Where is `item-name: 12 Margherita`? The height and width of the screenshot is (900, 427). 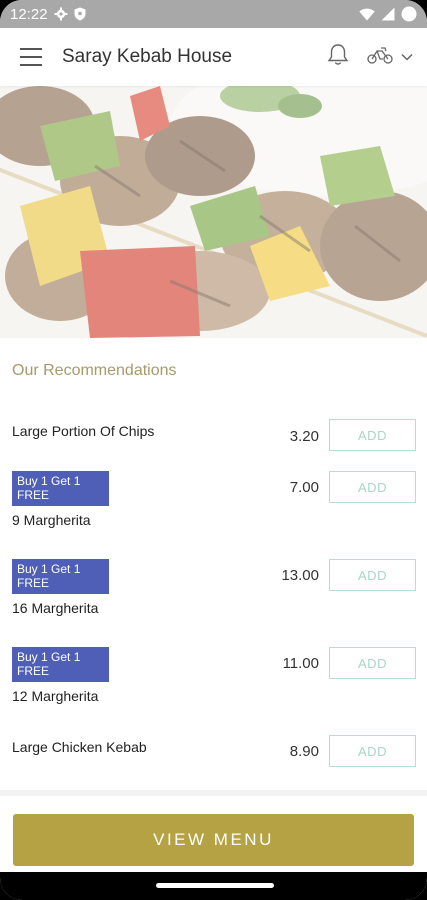 item-name: 12 Margherita is located at coordinates (55, 696).